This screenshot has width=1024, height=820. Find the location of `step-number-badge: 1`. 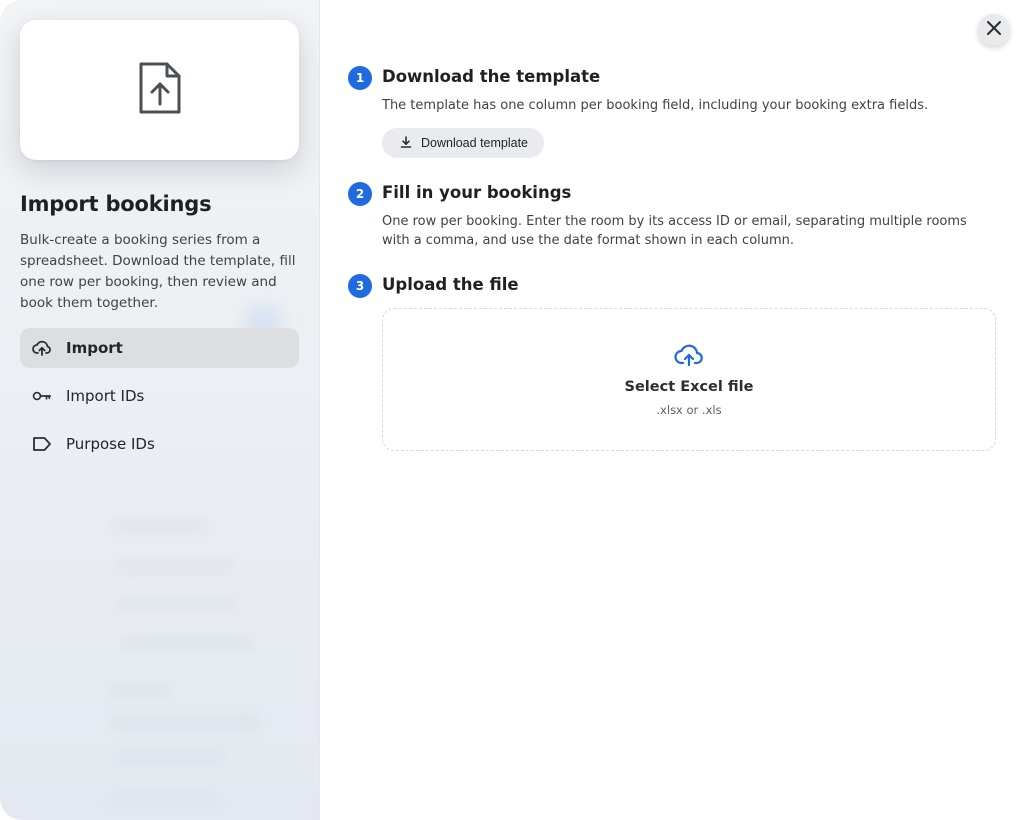

step-number-badge: 1 is located at coordinates (360, 78).